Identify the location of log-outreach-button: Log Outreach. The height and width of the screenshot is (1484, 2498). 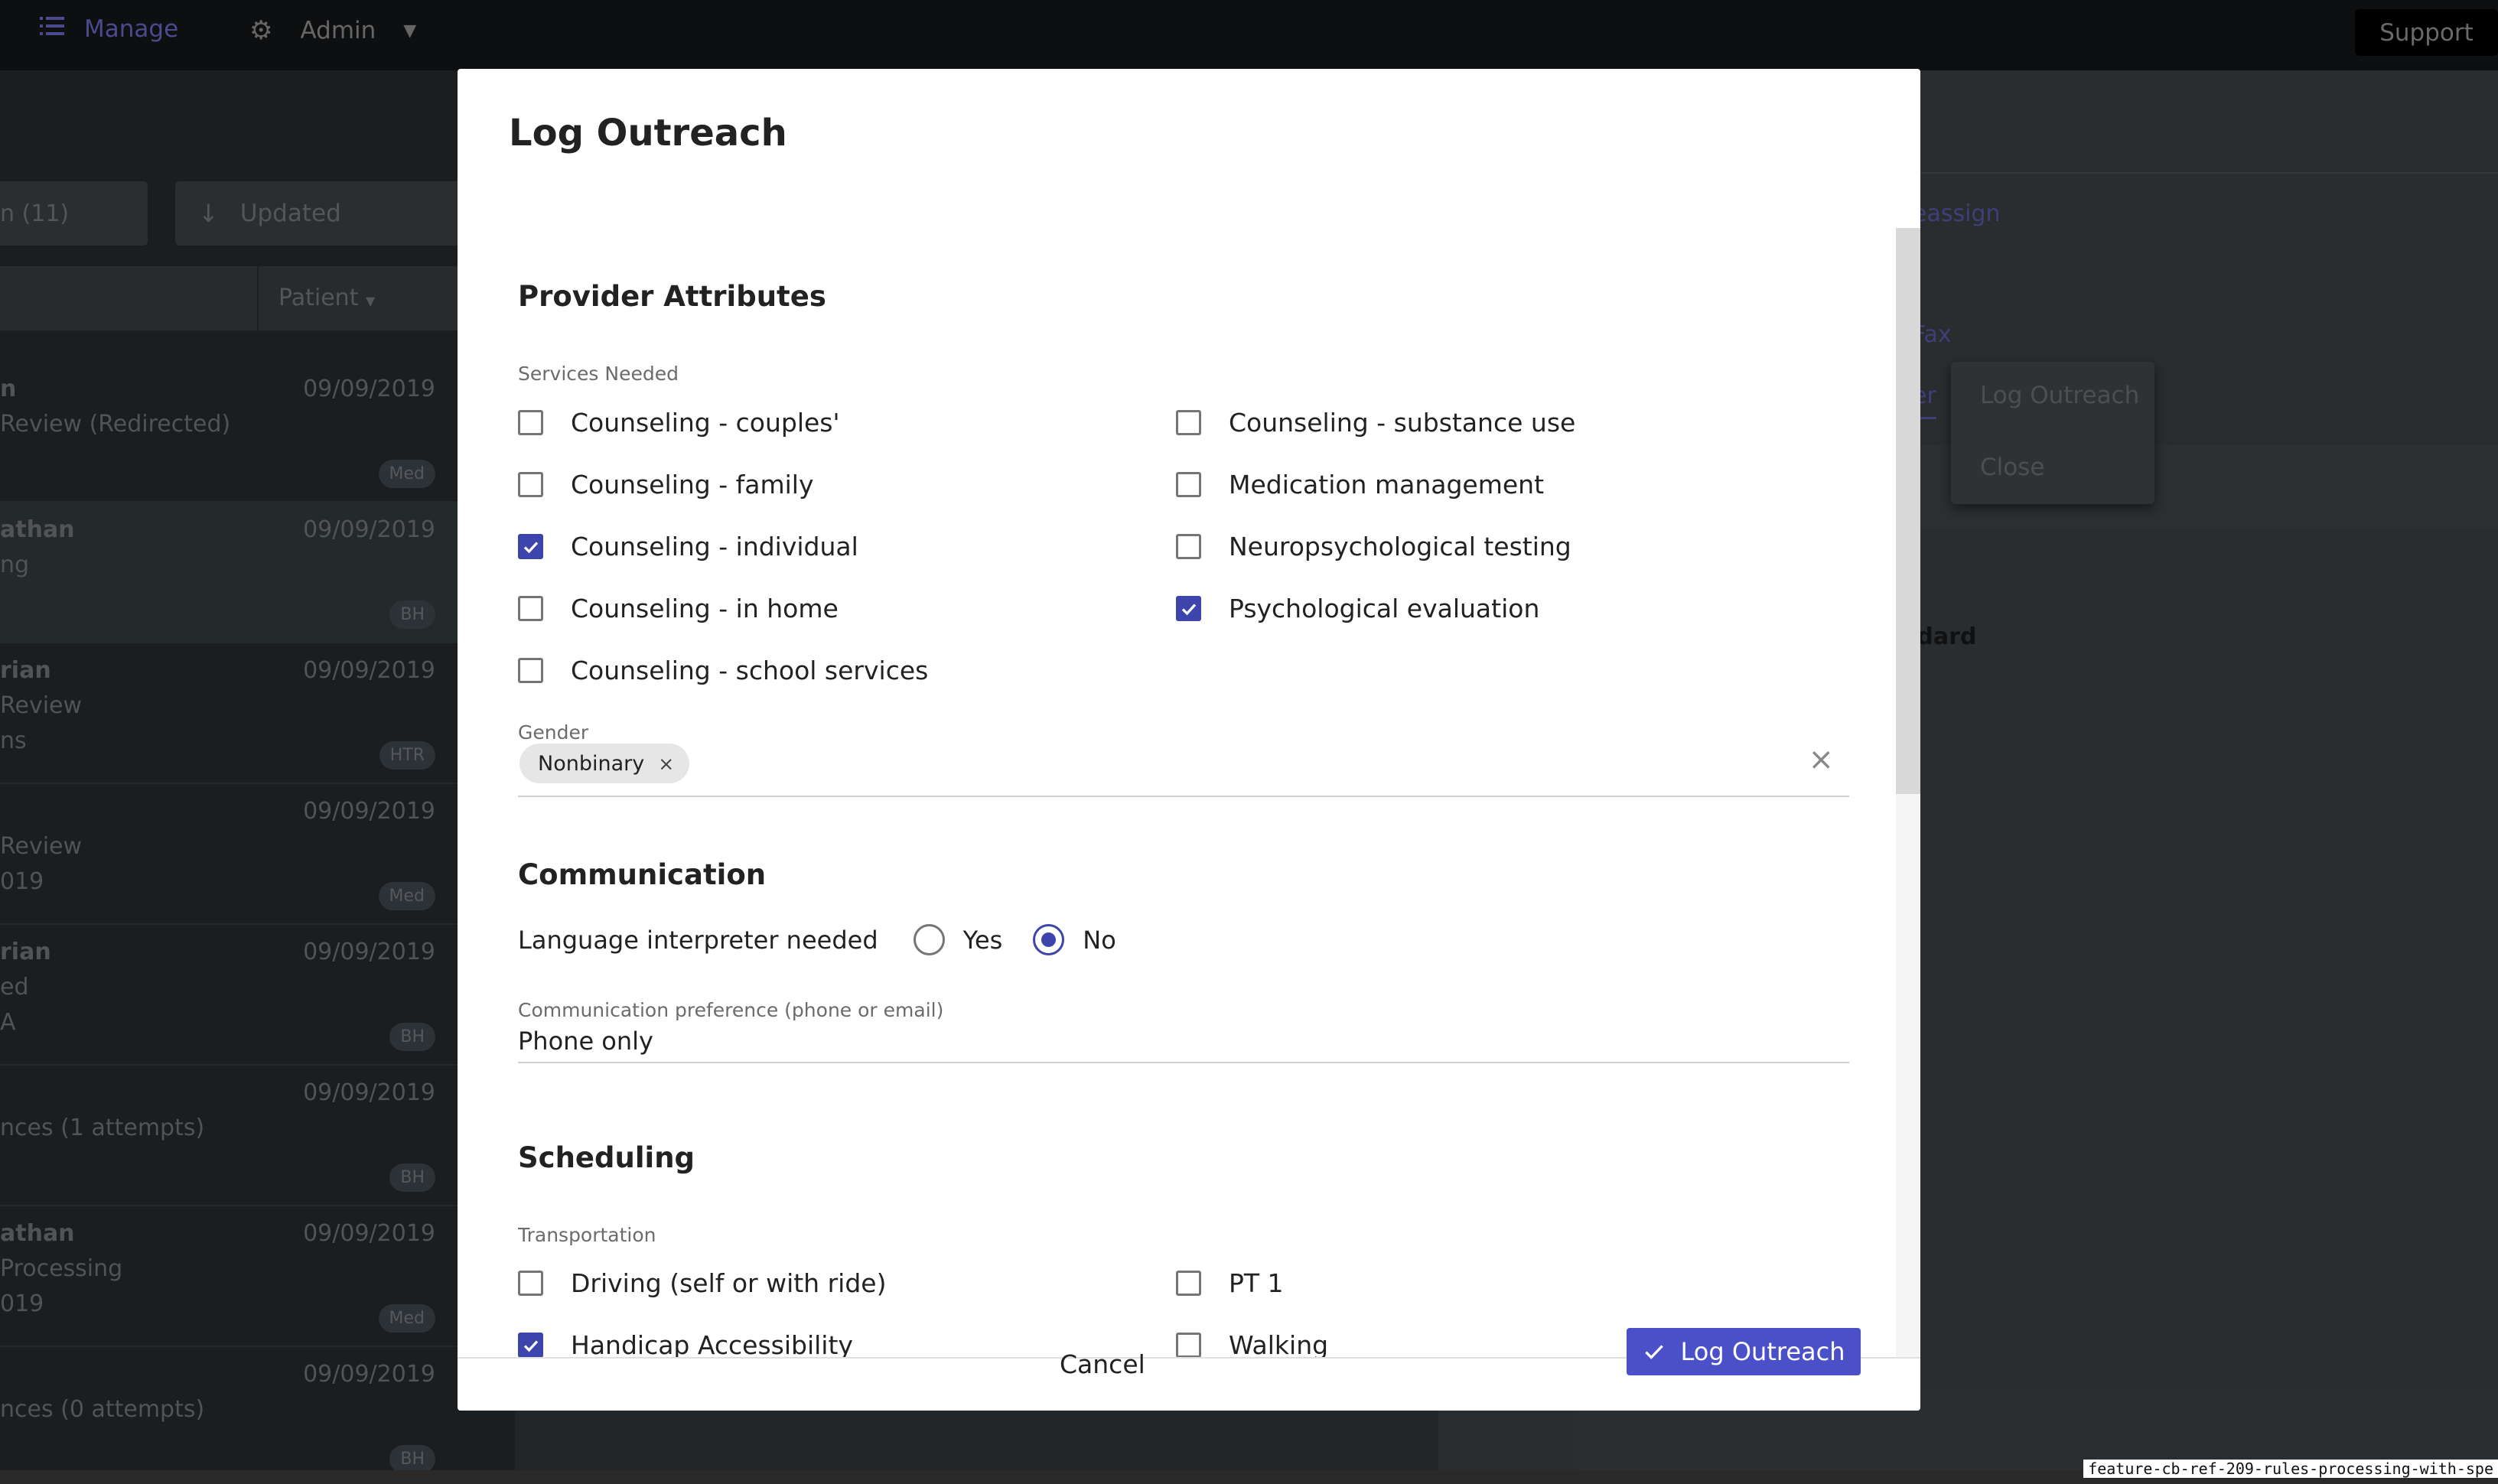
(1744, 1351).